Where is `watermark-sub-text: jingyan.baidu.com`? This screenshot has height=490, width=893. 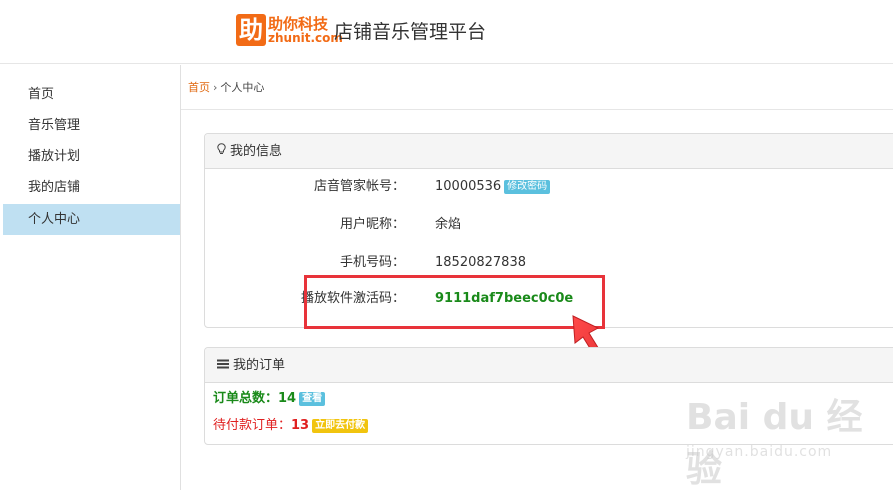 watermark-sub-text: jingyan.baidu.com is located at coordinates (759, 452).